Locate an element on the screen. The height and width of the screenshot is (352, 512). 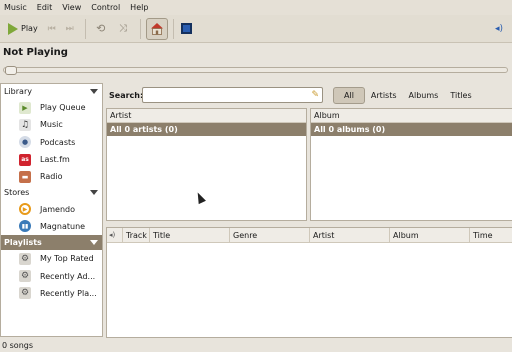
podcast-icon: ● is located at coordinates (25, 142).